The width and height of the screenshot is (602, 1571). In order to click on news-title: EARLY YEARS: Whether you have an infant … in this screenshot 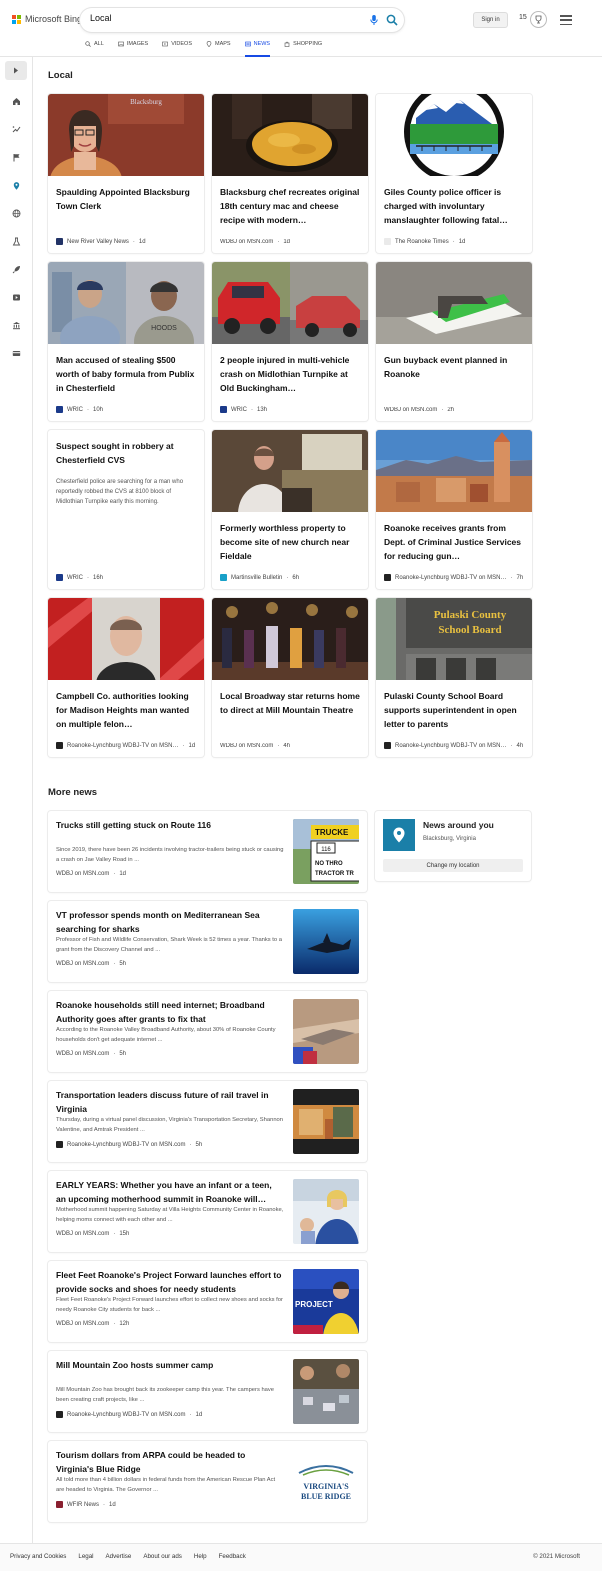, I will do `click(169, 1192)`.